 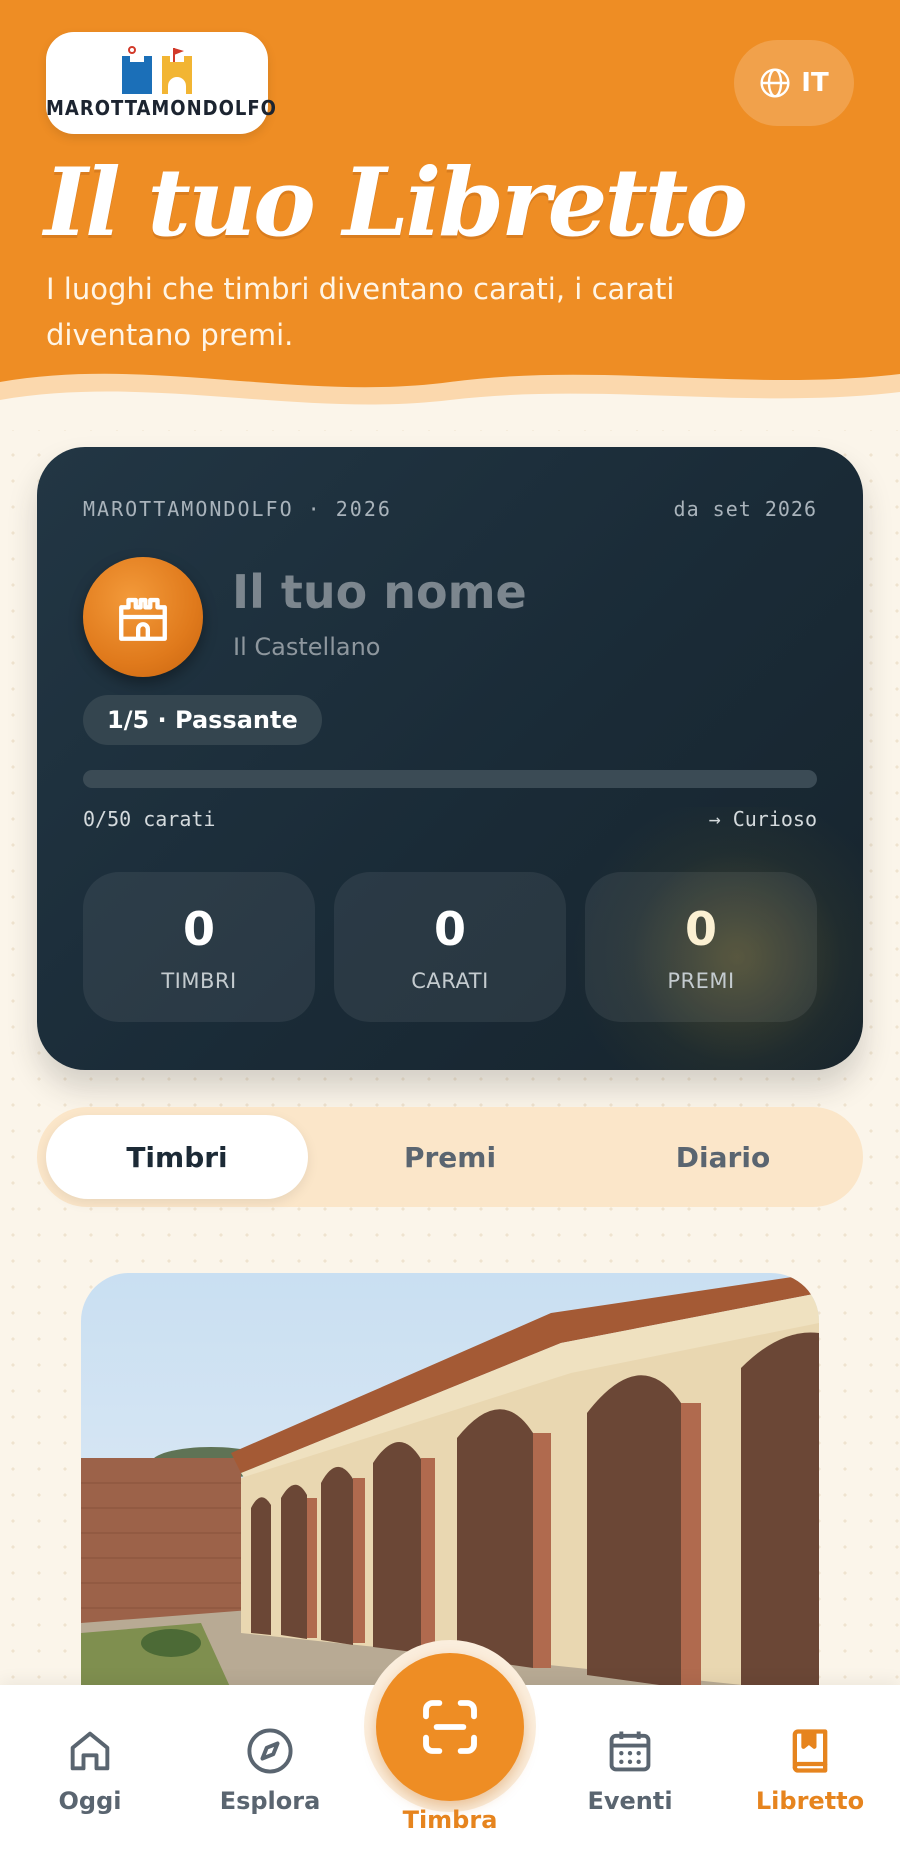 What do you see at coordinates (450, 779) in the screenshot?
I see `progress-bar` at bounding box center [450, 779].